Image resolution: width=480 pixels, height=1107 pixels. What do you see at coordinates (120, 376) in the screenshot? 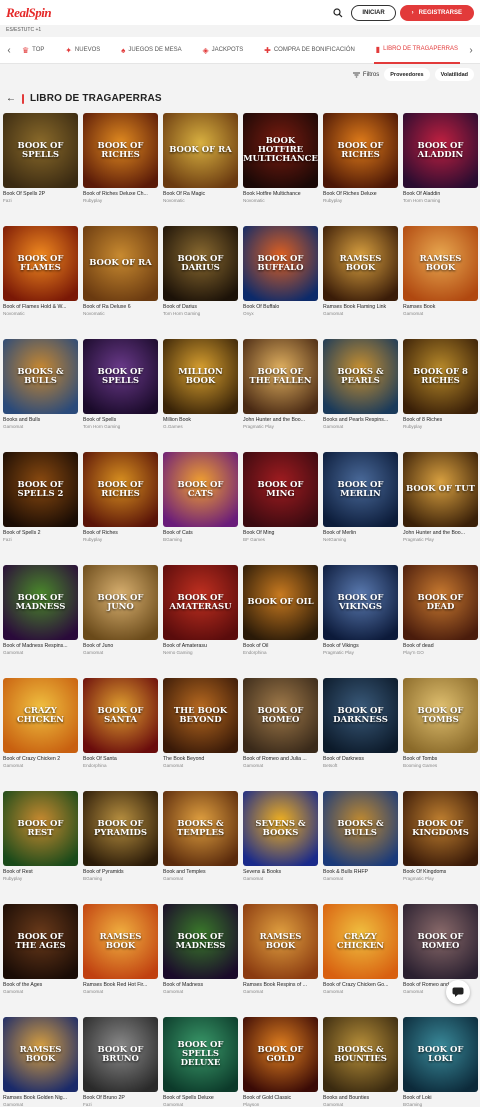
I see `game-thumbnail: Book of Spells` at bounding box center [120, 376].